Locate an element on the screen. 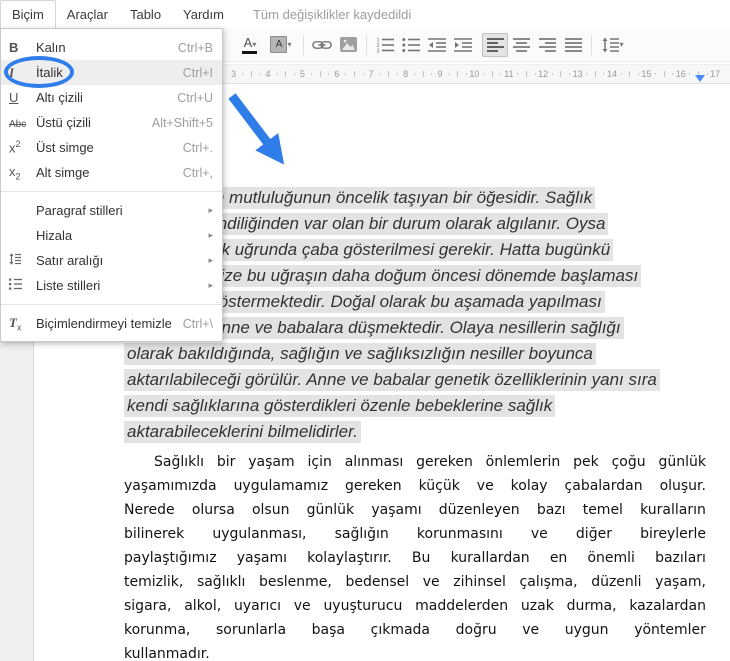 This screenshot has height=661, width=730. bulleted-list-button is located at coordinates (411, 45).